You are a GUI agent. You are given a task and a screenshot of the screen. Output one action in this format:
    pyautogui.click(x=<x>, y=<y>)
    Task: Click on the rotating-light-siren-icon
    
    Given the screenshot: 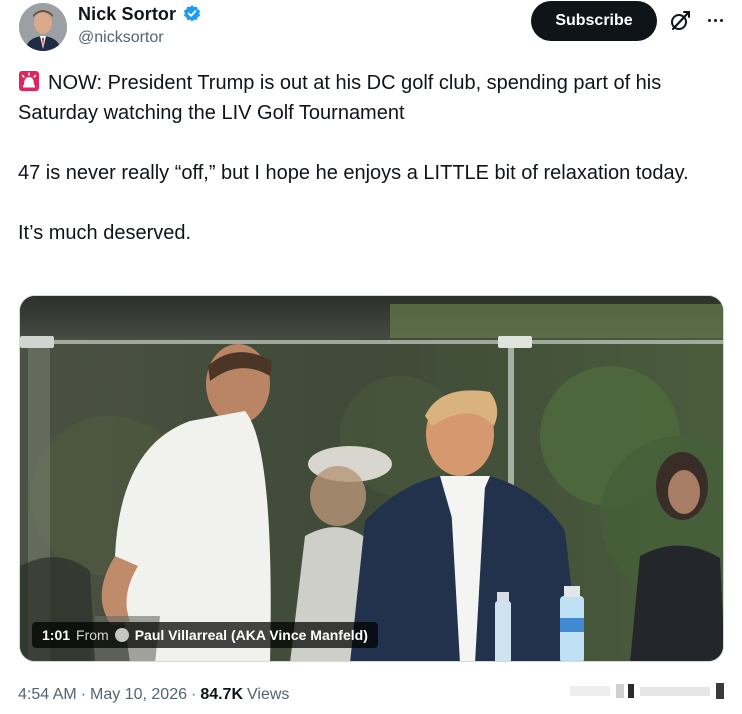 What is the action you would take?
    pyautogui.click(x=29, y=81)
    